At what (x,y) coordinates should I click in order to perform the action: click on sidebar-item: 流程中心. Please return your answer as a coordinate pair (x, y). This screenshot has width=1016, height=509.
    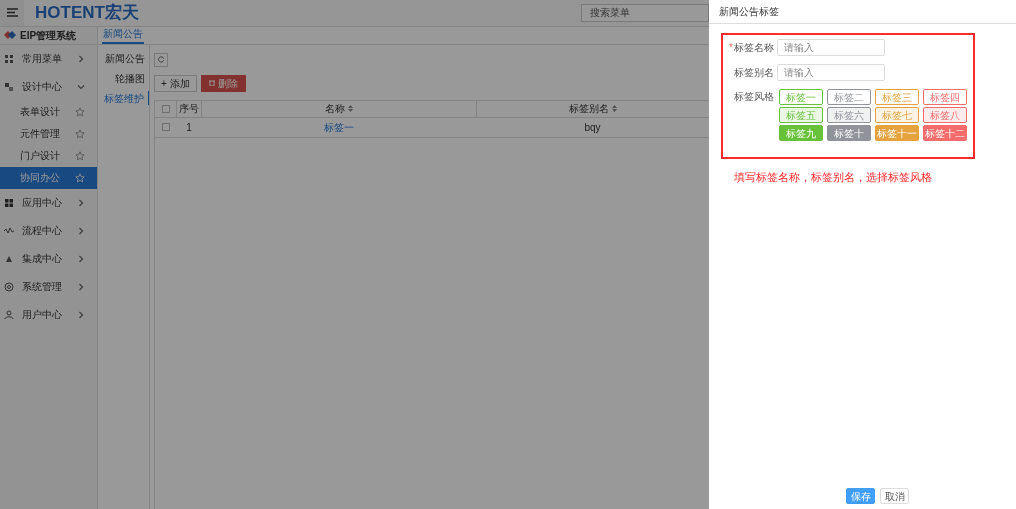
    Looking at the image, I should click on (48, 230).